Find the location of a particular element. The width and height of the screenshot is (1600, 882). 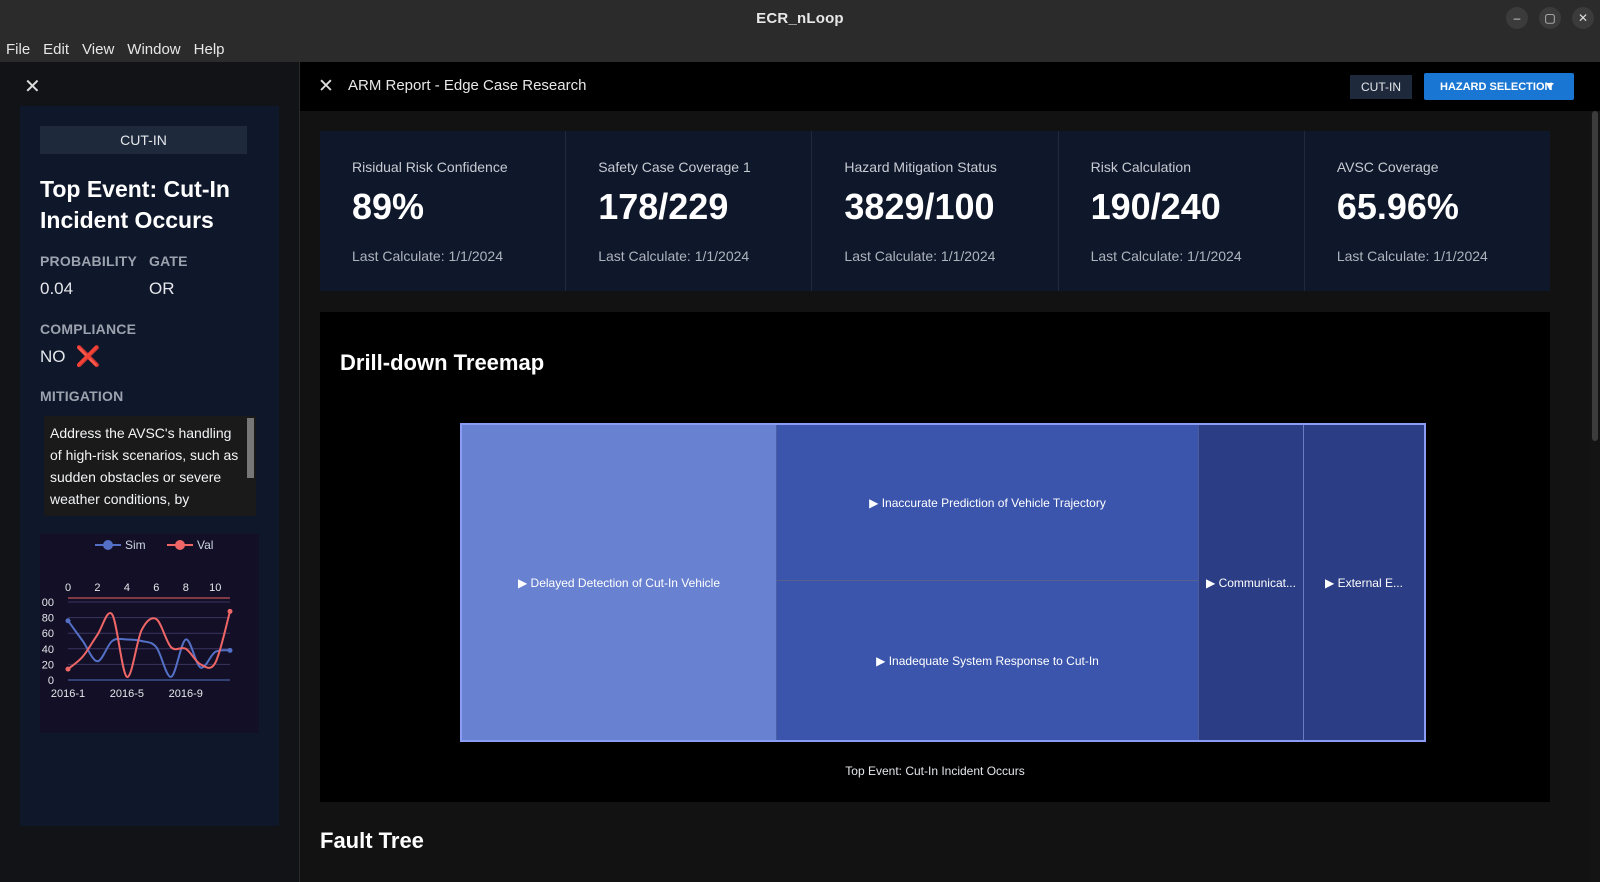

title-bar: ECR_nLoop – ▢ ✕ is located at coordinates (800, 18).